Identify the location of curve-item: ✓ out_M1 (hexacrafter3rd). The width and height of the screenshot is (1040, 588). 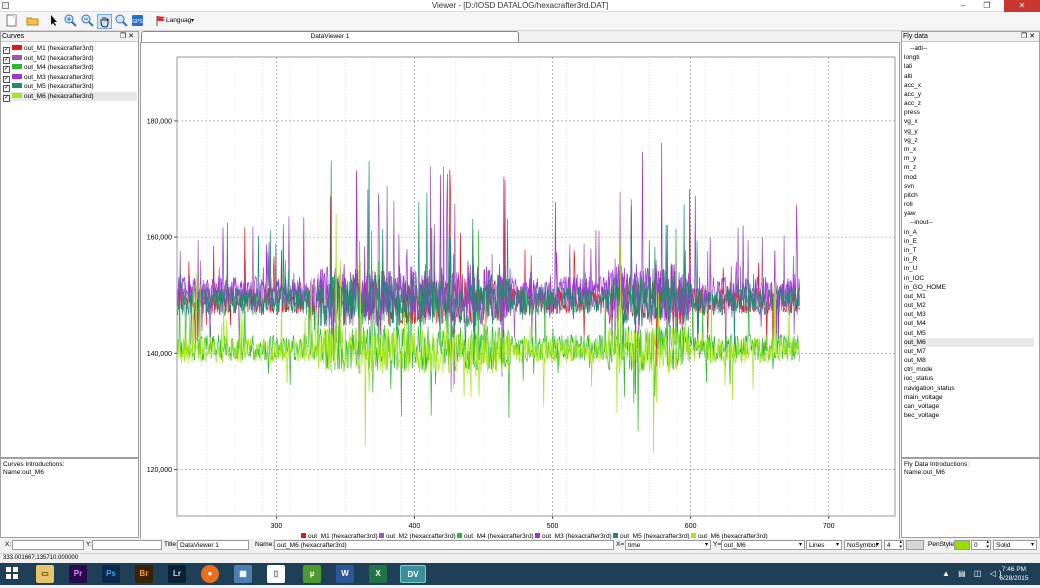
(48, 49).